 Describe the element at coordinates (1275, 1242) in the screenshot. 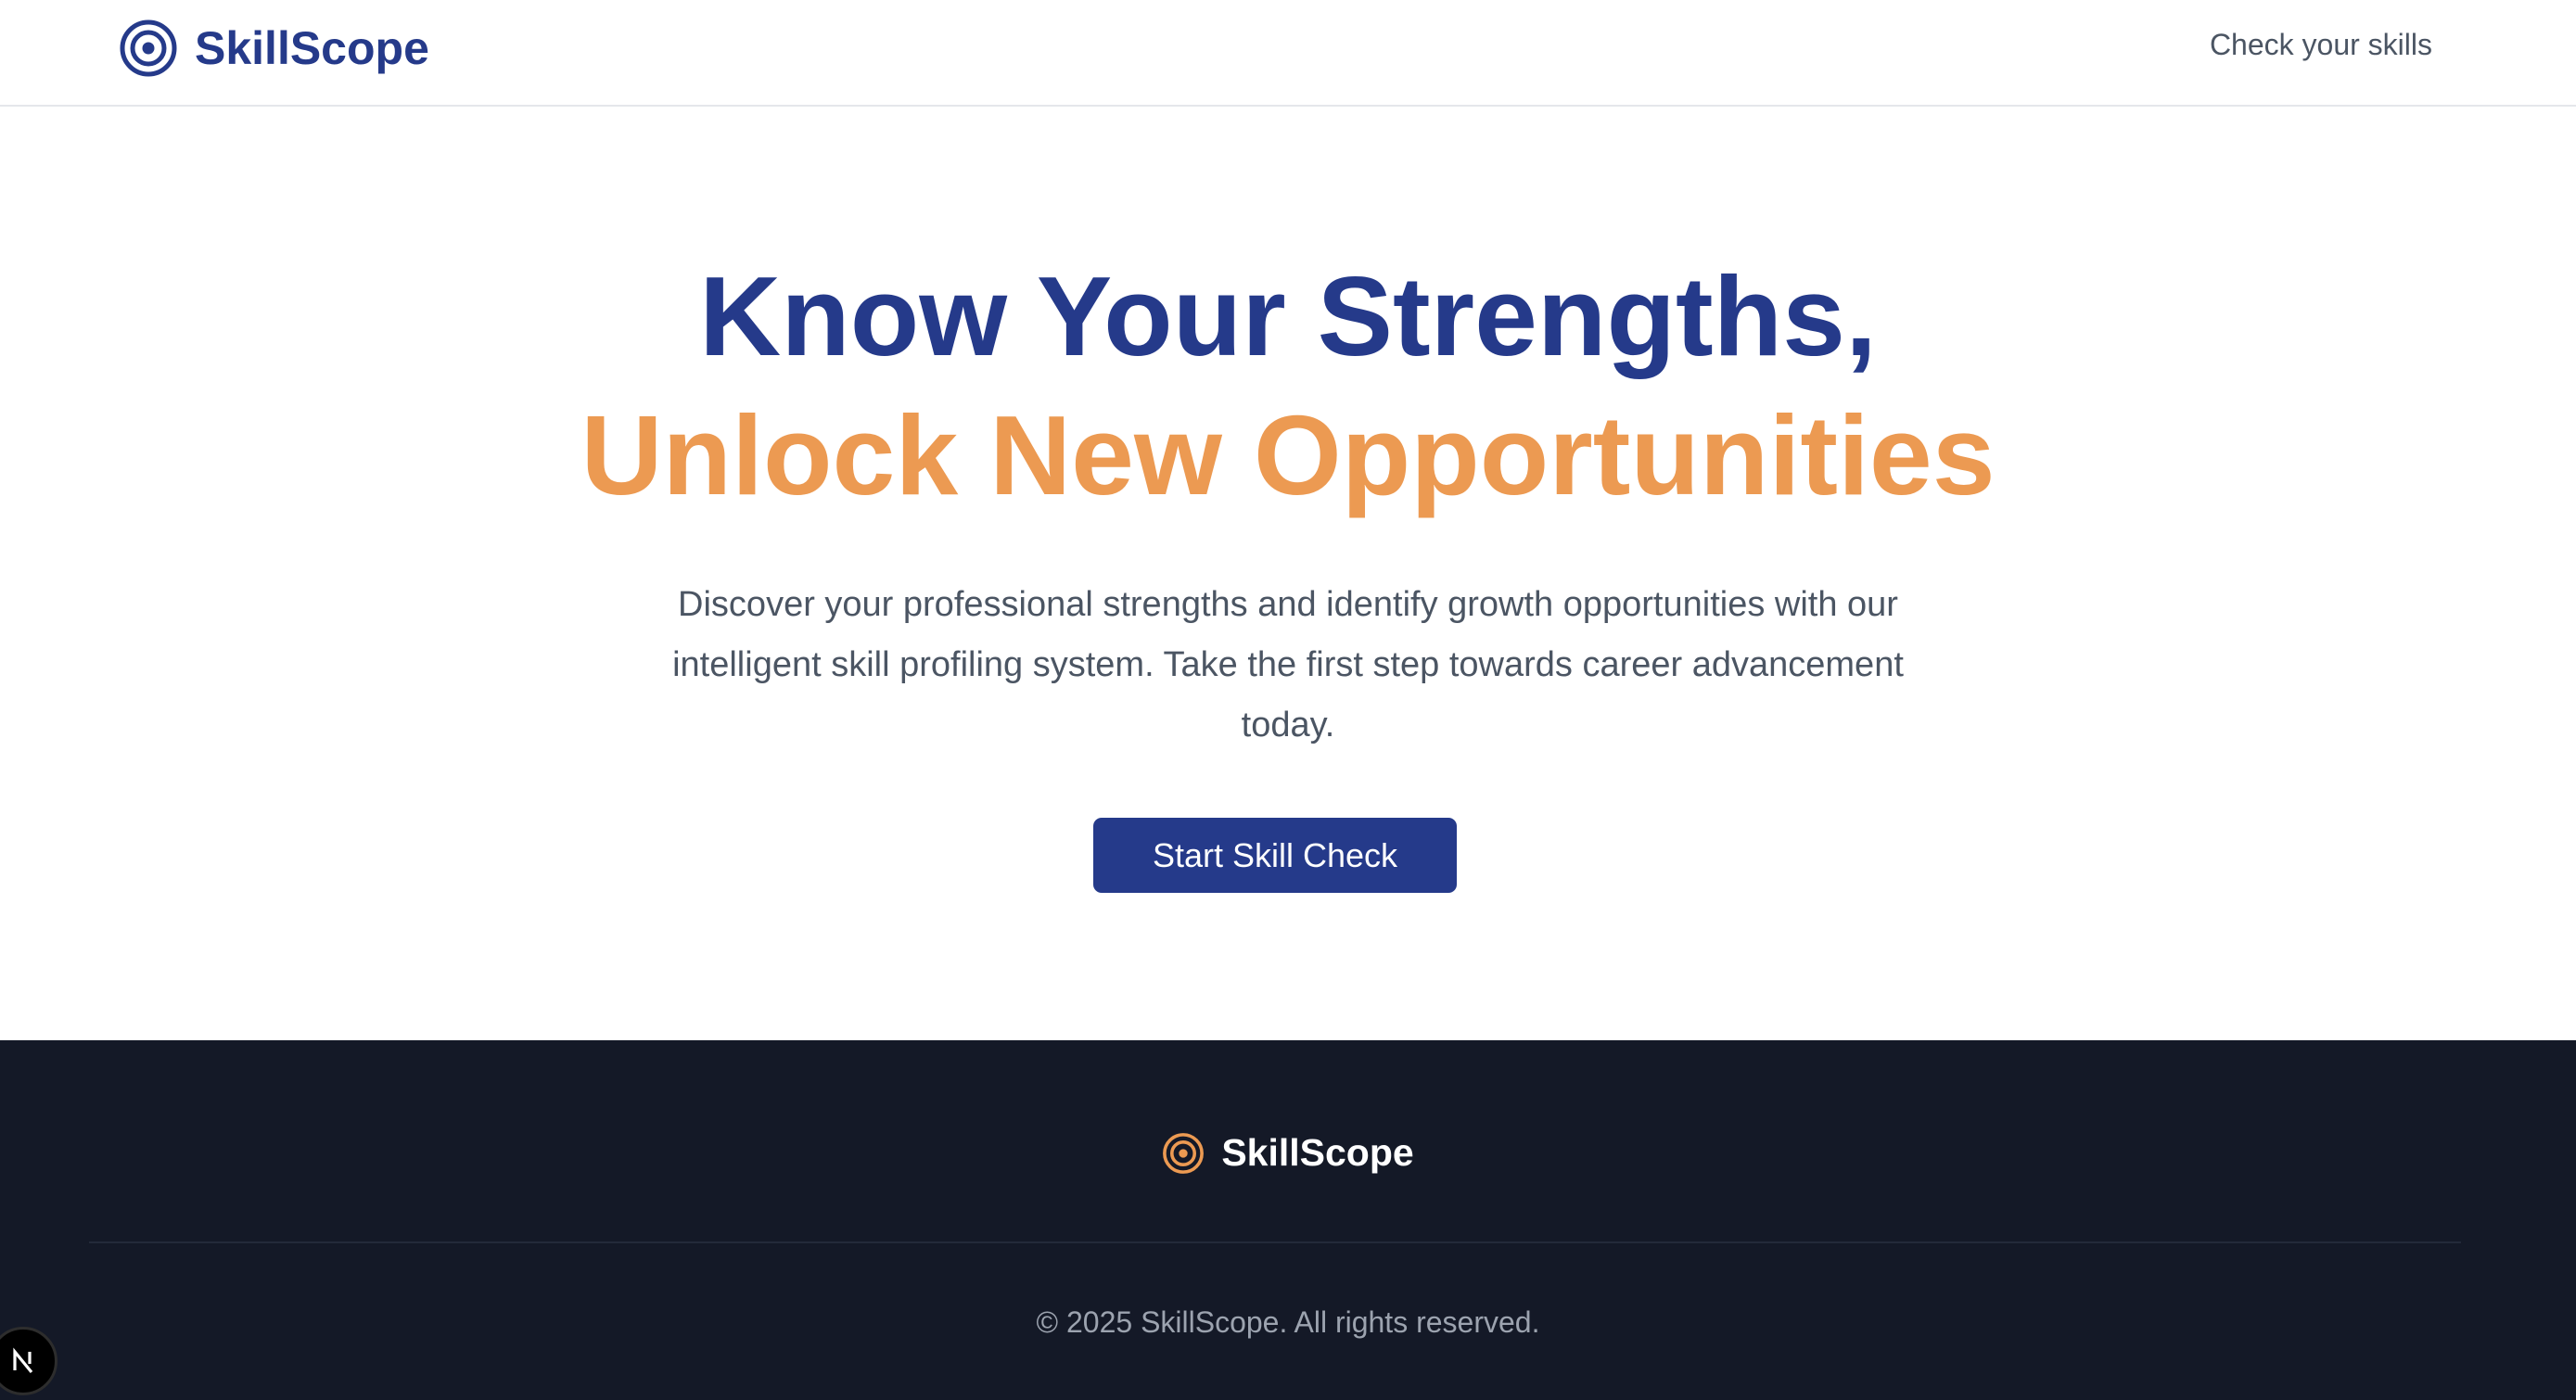

I see `footer-divider` at that location.